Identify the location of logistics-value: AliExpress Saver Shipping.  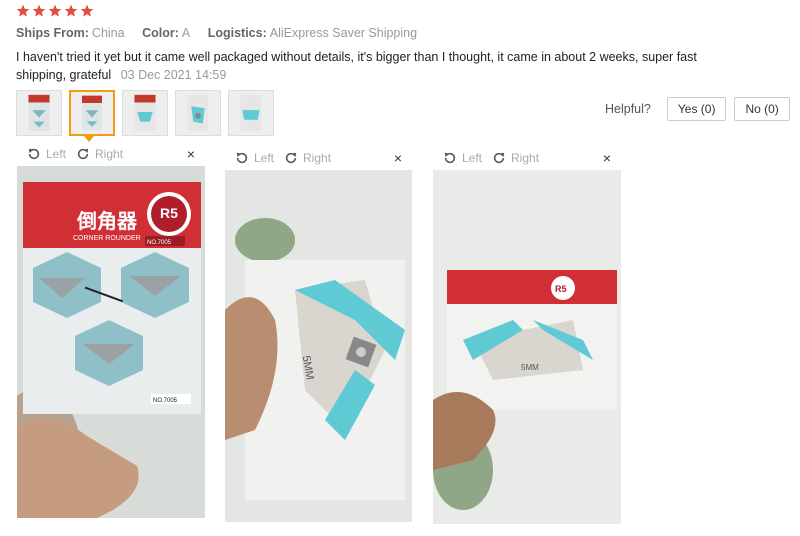
(343, 33).